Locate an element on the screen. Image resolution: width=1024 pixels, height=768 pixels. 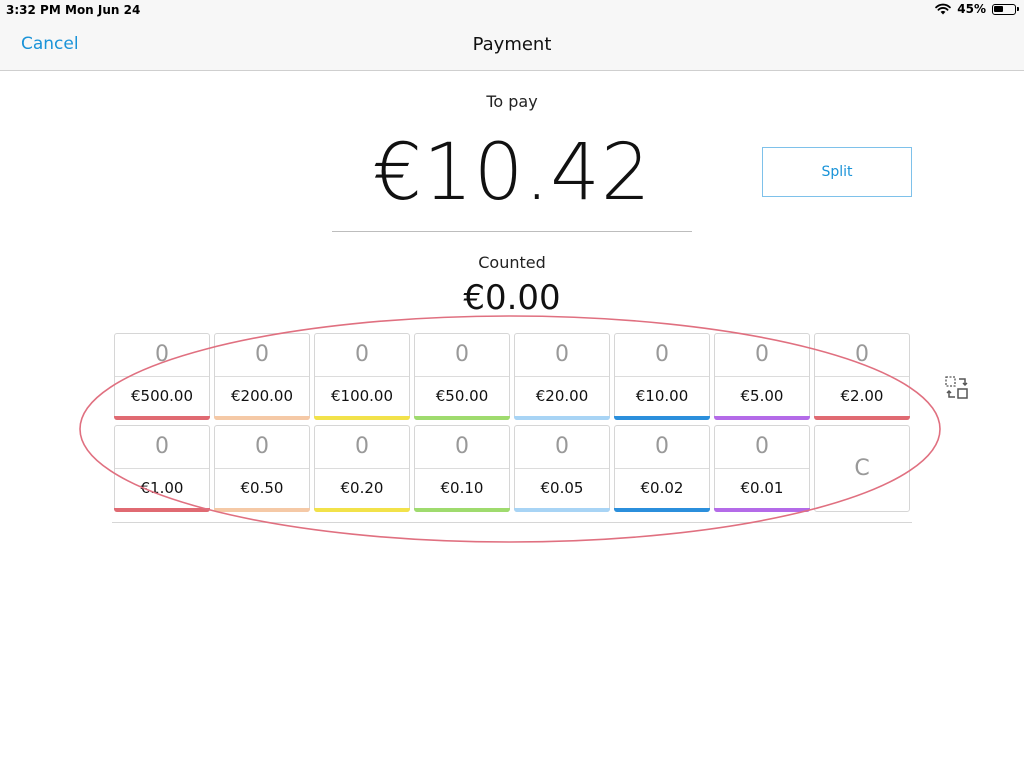
denomination-cell: 0 €10.00 is located at coordinates (662, 376).